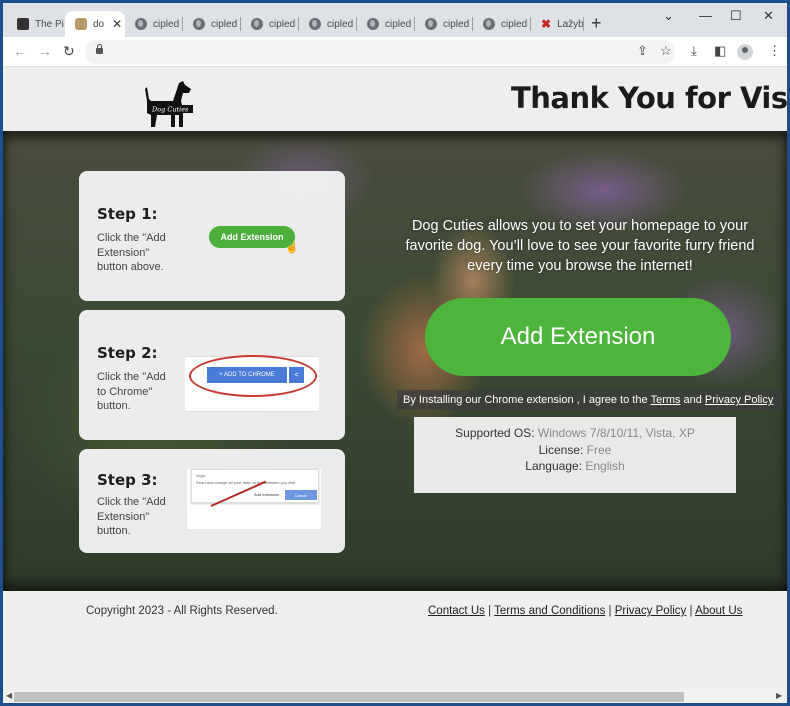  What do you see at coordinates (578, 337) in the screenshot?
I see `add-extension-button: Add Extension` at bounding box center [578, 337].